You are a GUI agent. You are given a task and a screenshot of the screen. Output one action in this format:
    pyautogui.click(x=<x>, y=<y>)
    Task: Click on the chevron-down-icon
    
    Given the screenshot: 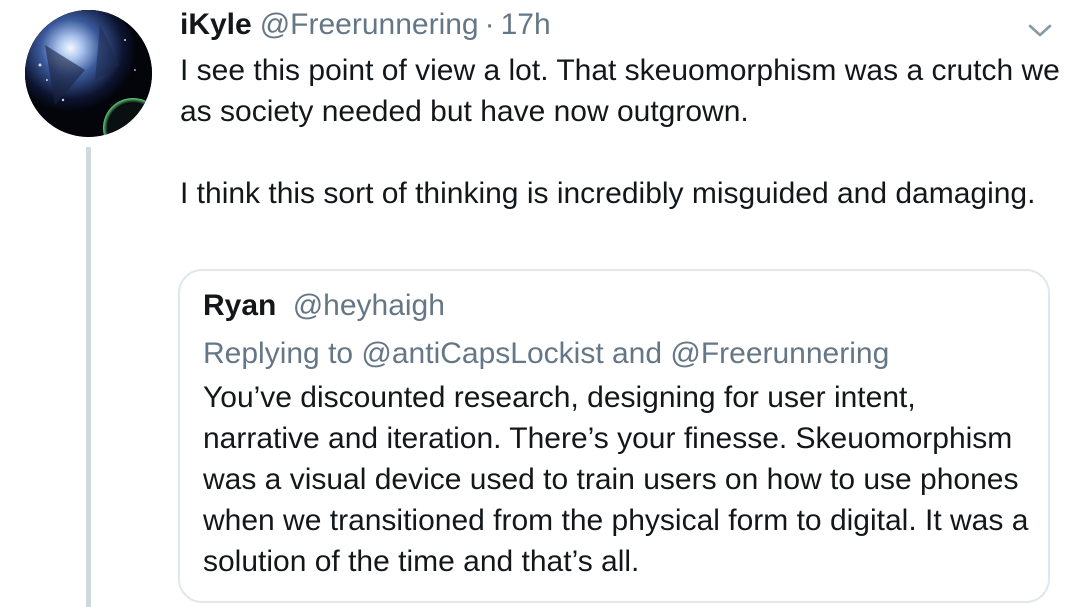 What is the action you would take?
    pyautogui.click(x=1040, y=30)
    